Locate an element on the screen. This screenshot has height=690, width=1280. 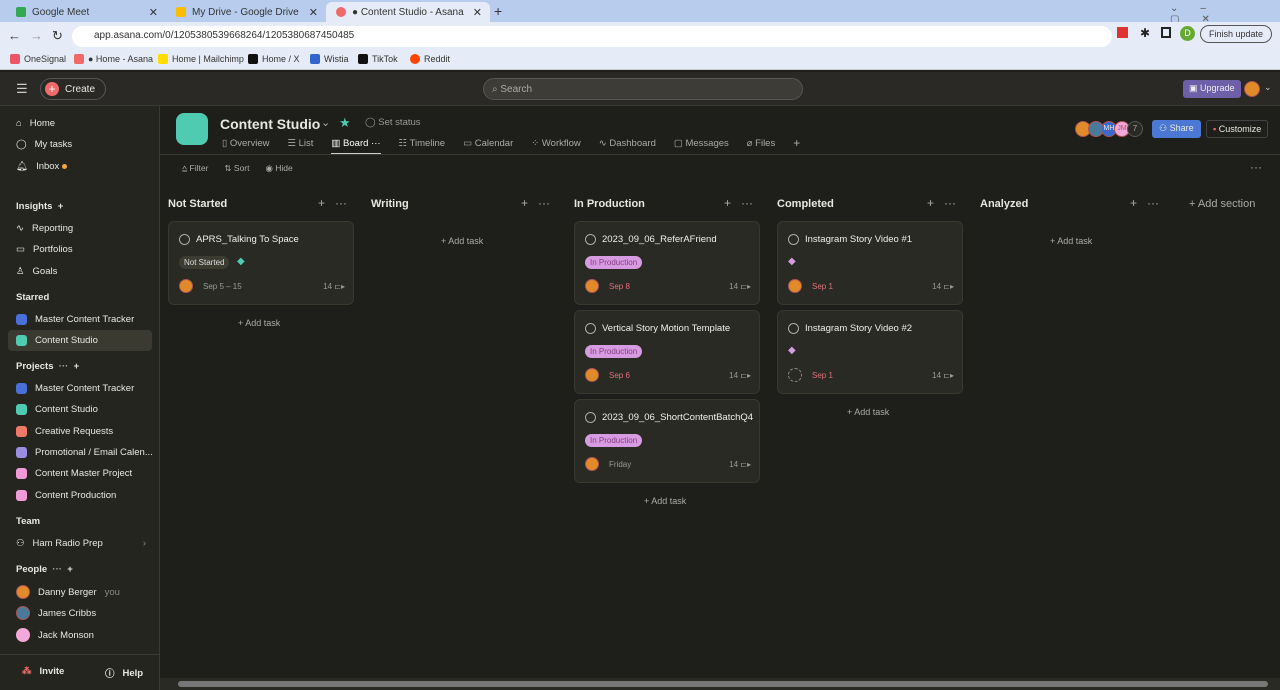
project-title: Content Studio is located at coordinates (270, 124).